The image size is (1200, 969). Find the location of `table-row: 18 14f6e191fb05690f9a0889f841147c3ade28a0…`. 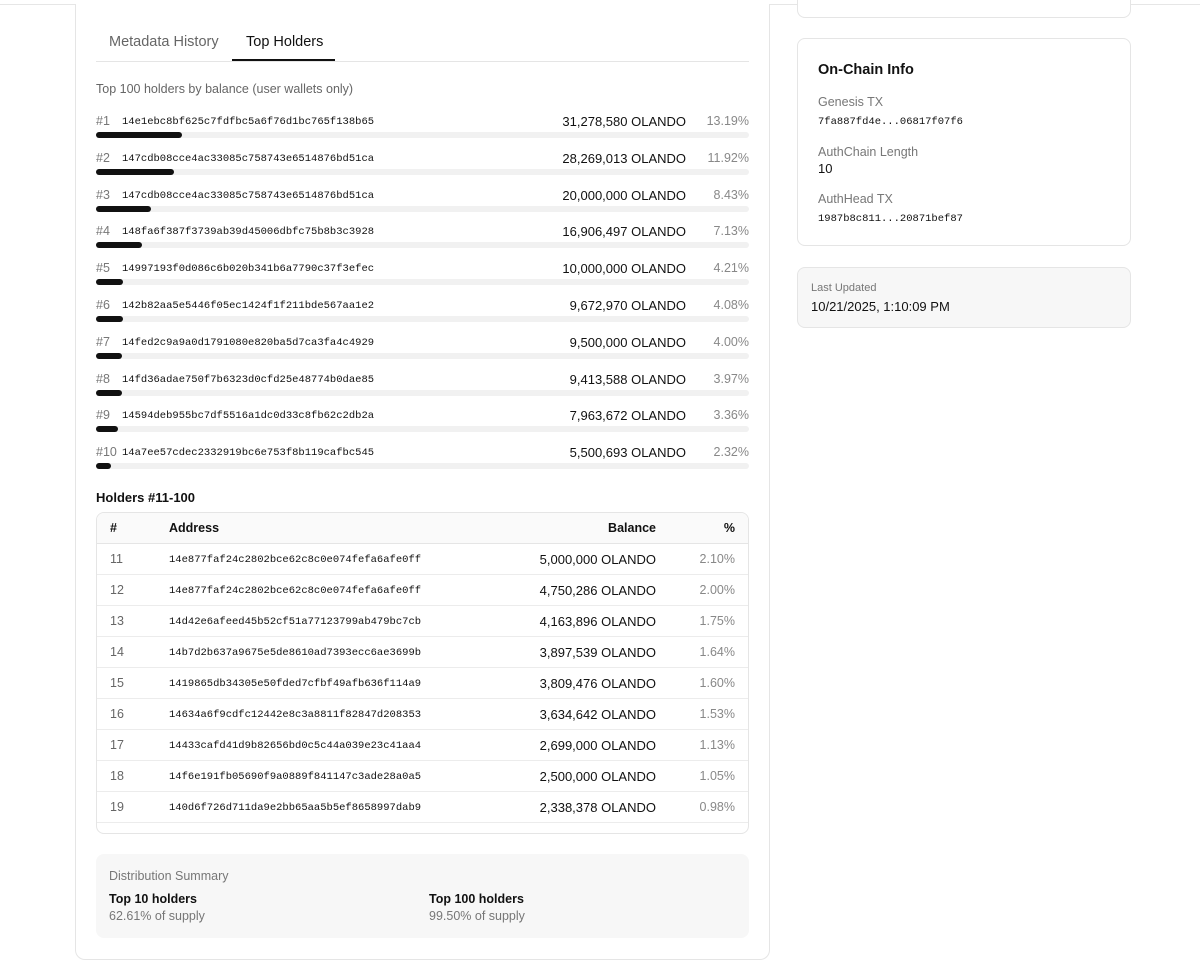

table-row: 18 14f6e191fb05690f9a0889f841147c3ade28a0… is located at coordinates (422, 776).